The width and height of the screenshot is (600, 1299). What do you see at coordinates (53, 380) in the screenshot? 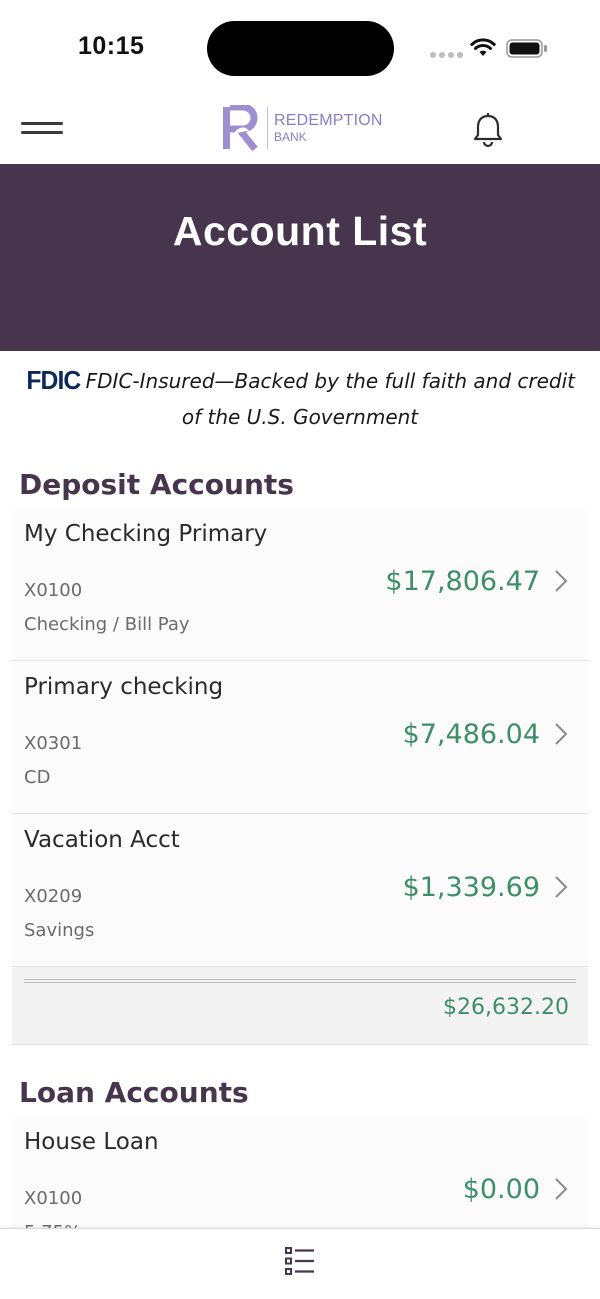
I see `fdic-logo: FDIC` at bounding box center [53, 380].